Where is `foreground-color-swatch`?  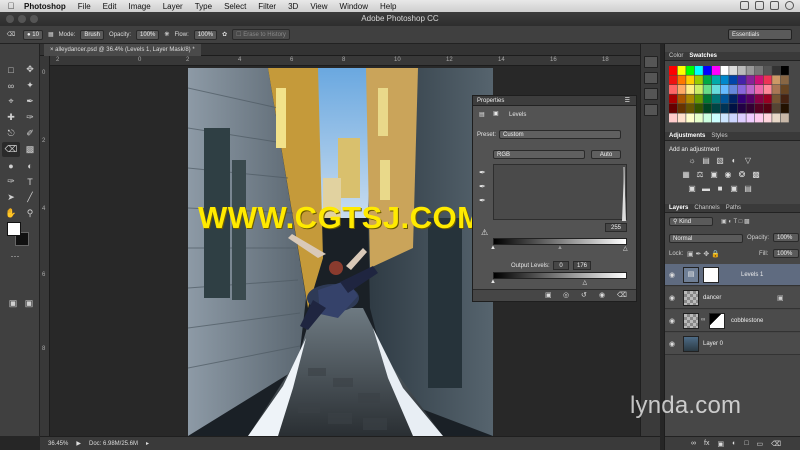 foreground-color-swatch is located at coordinates (14, 229).